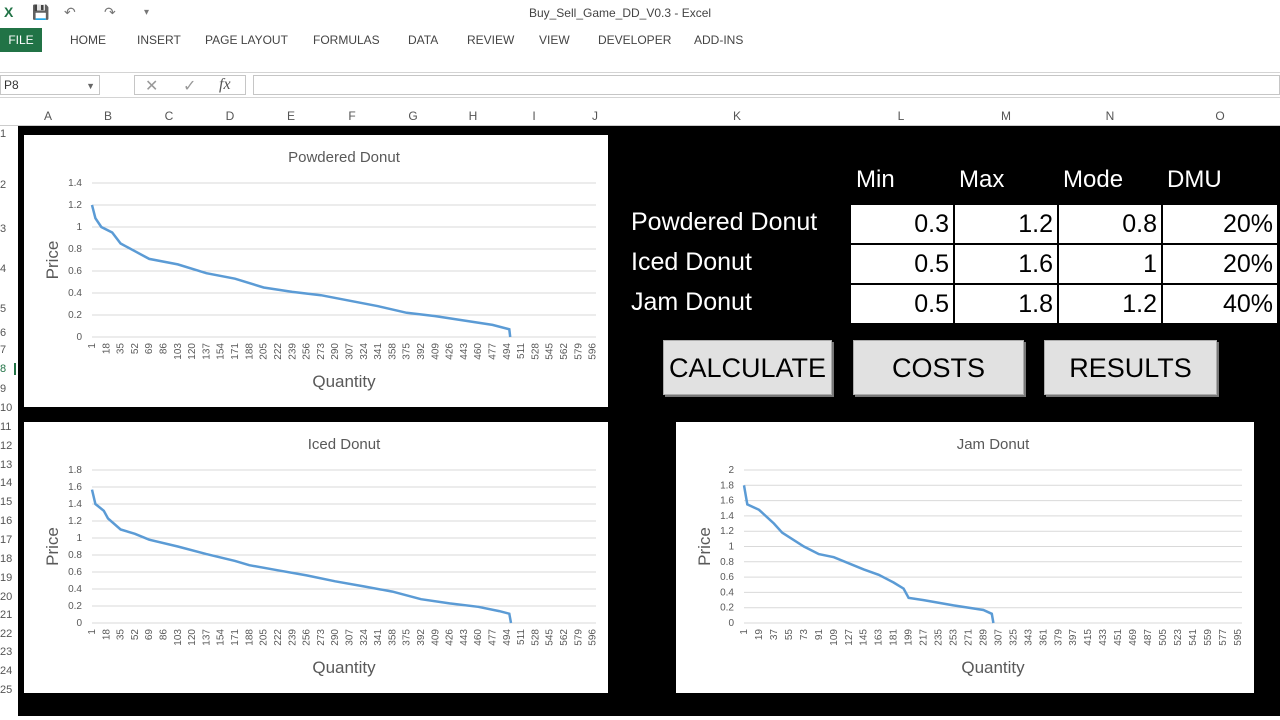  What do you see at coordinates (1028, 637) in the screenshot?
I see `x-tick-label: 343` at bounding box center [1028, 637].